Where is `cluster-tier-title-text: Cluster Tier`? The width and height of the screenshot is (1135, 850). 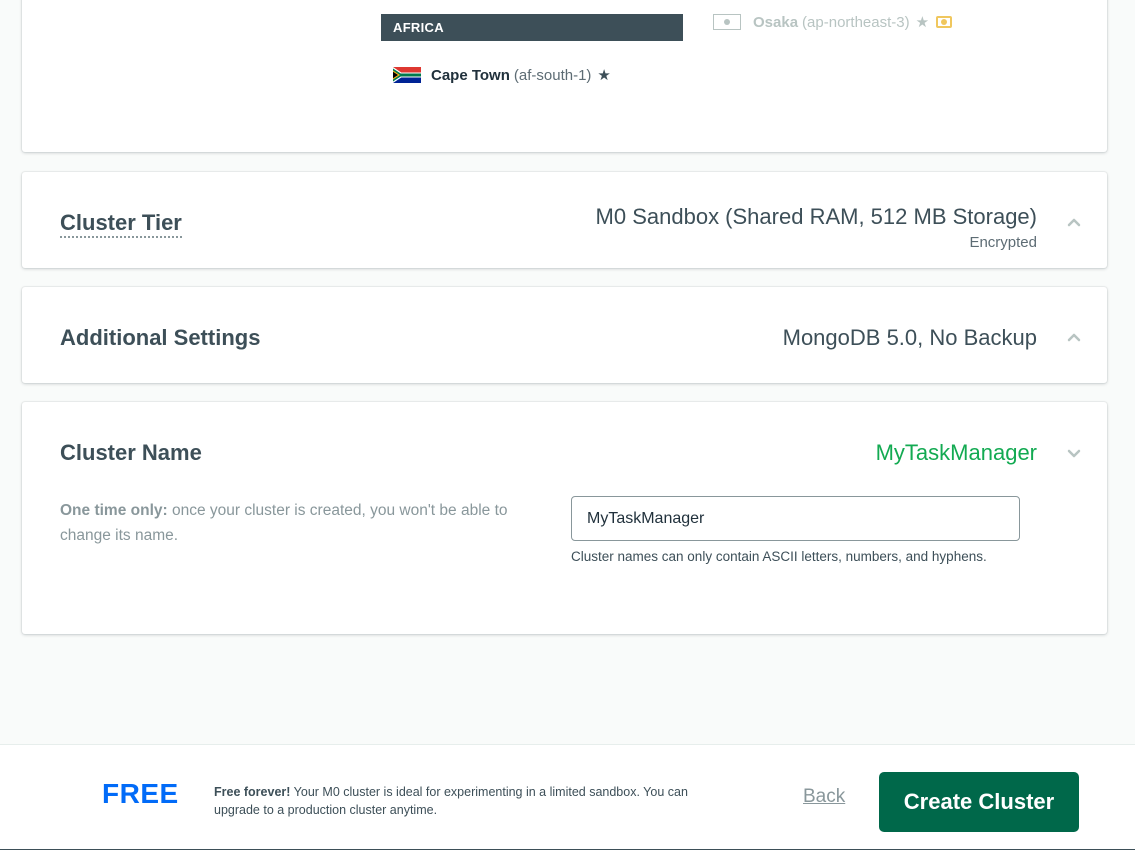 cluster-tier-title-text: Cluster Tier is located at coordinates (121, 224).